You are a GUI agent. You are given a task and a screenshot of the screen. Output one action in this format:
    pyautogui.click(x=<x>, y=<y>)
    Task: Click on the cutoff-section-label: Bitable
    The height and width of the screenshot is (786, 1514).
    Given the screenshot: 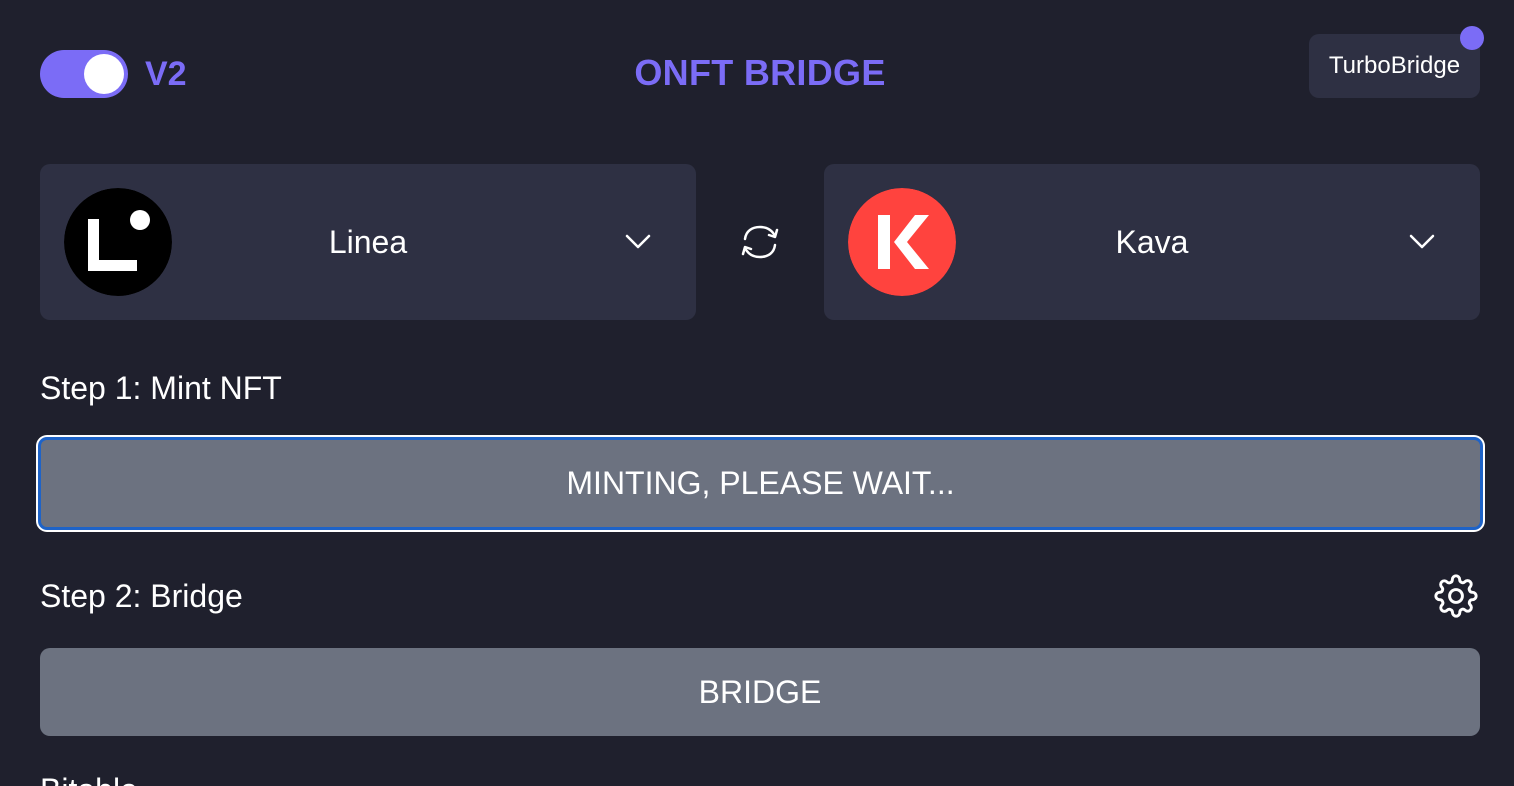 What is the action you would take?
    pyautogui.click(x=89, y=778)
    